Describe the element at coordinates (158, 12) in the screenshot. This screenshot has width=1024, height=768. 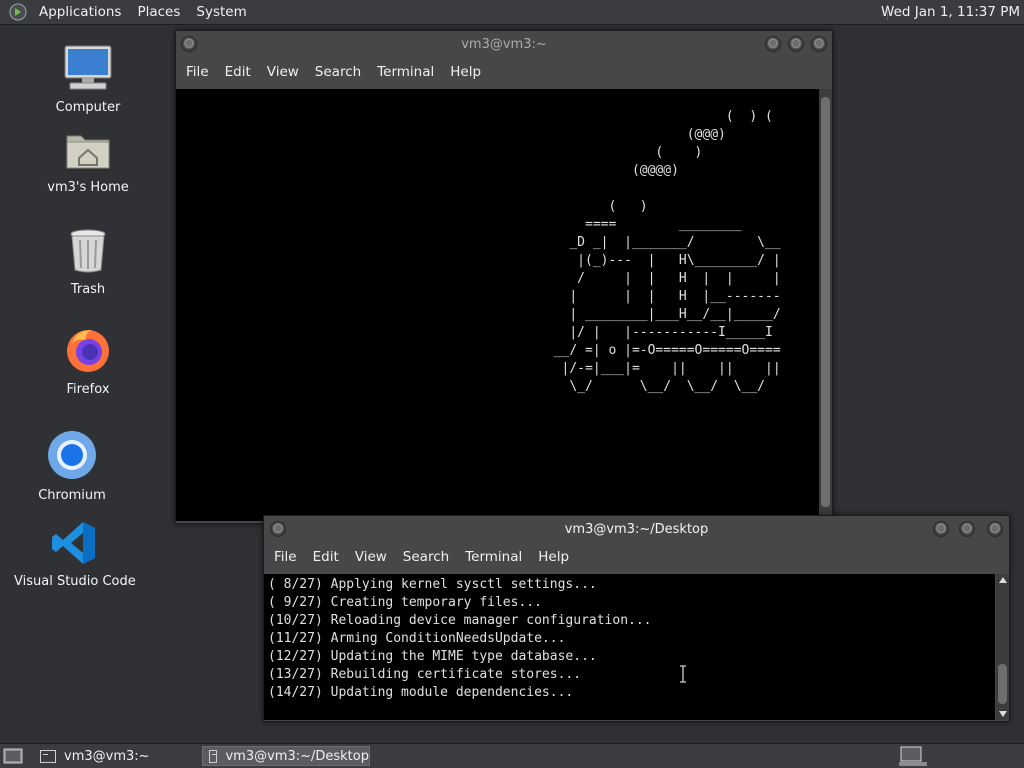
I see `places-menu: Places` at that location.